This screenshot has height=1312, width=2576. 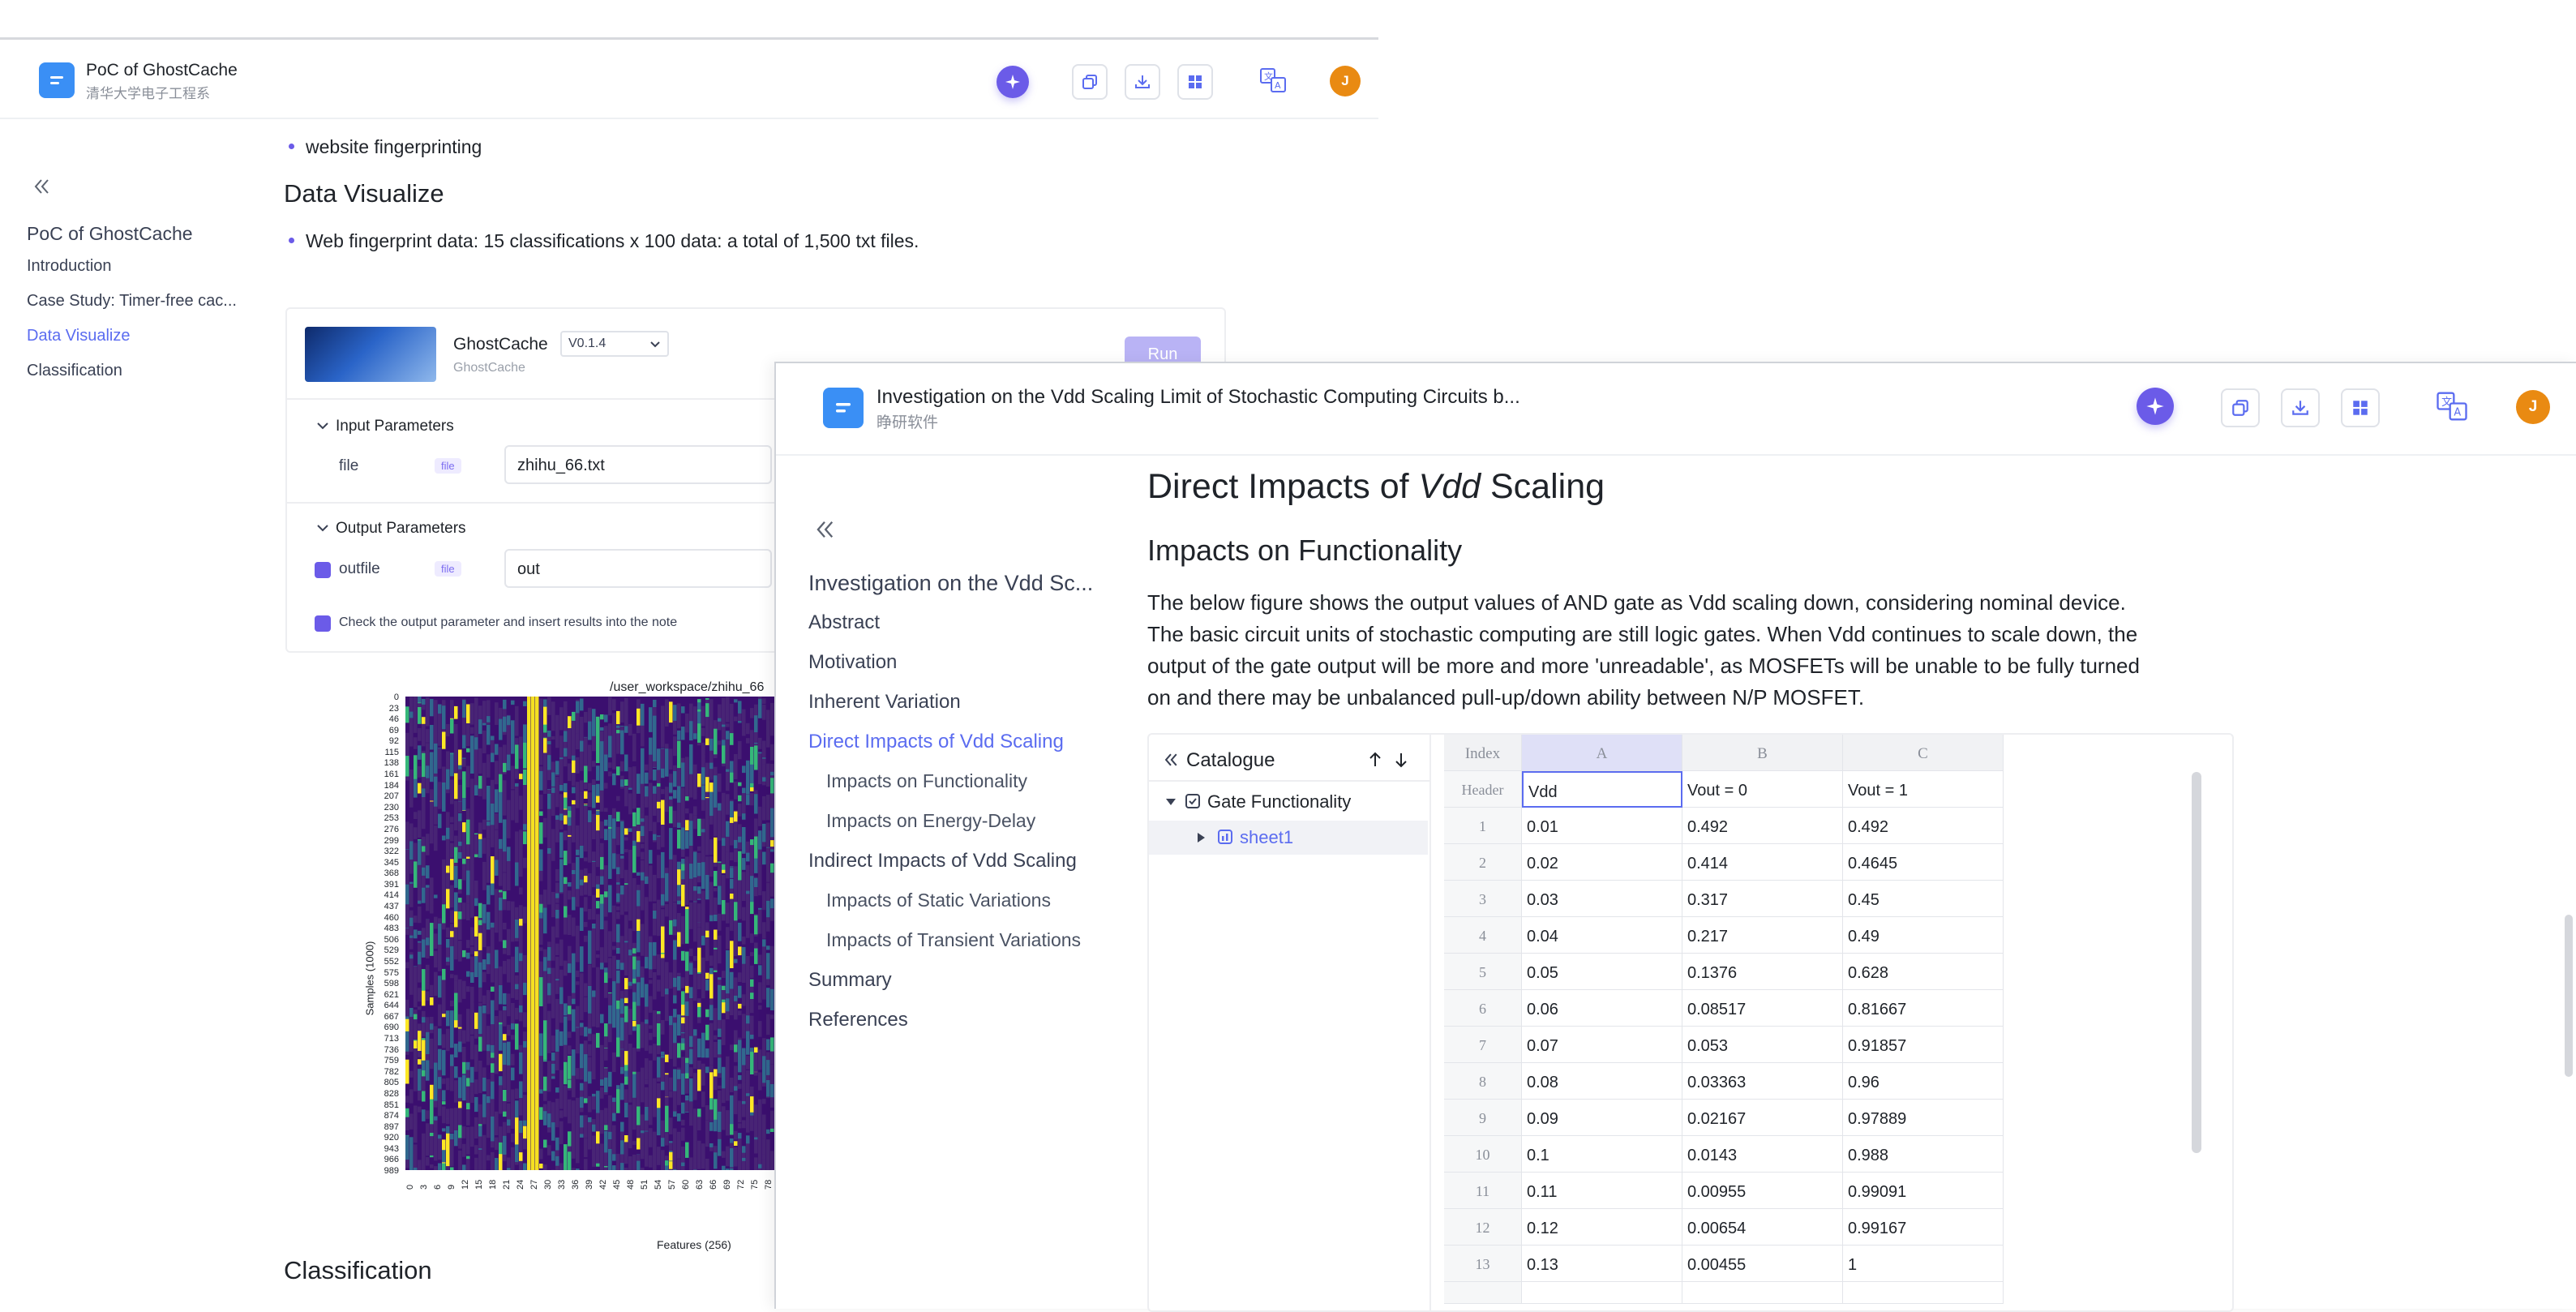 I want to click on grid-scrollbar, so click(x=2196, y=962).